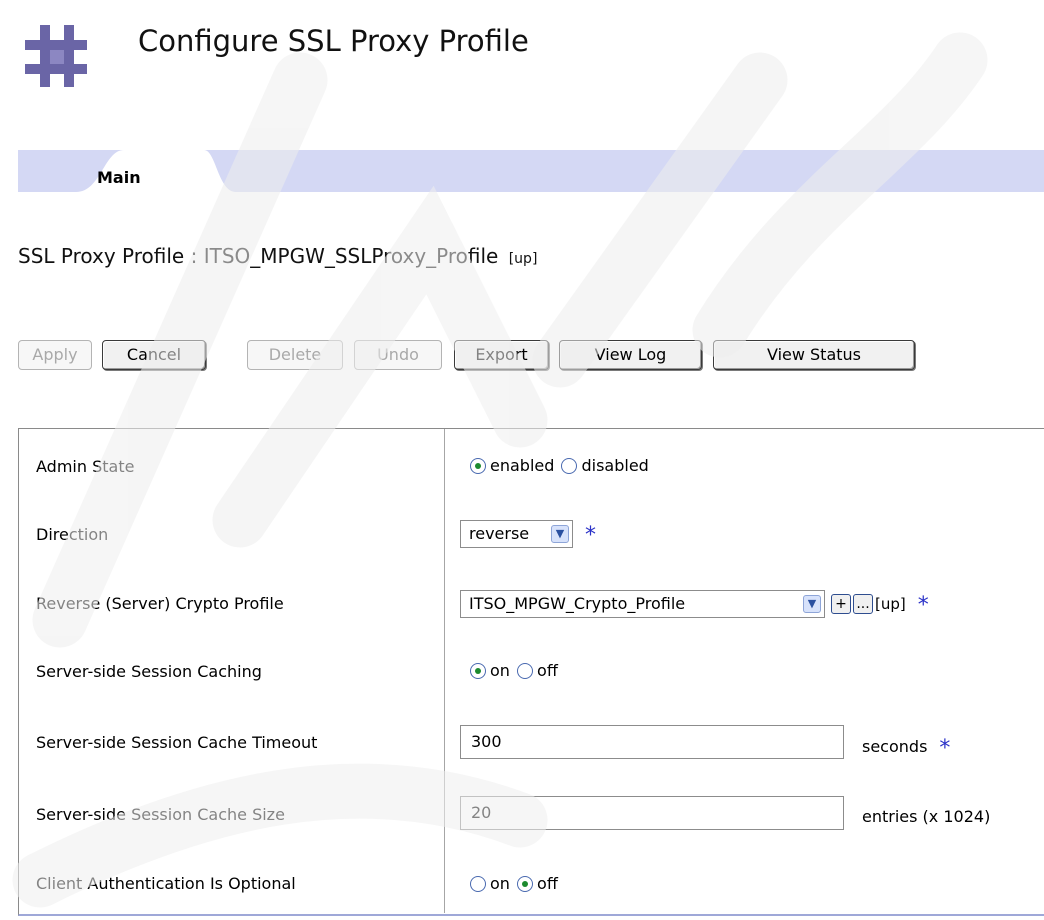  I want to click on reverse-crypto-select: ITSO_MPGW_Crypto_Profile ▼, so click(642, 604).